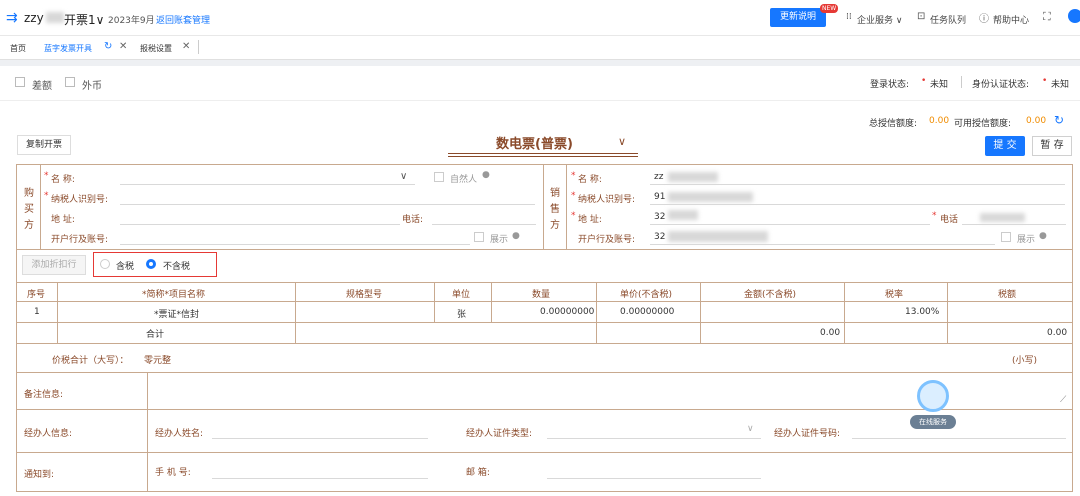  I want to click on save-draft-button: 暂 存, so click(1052, 146).